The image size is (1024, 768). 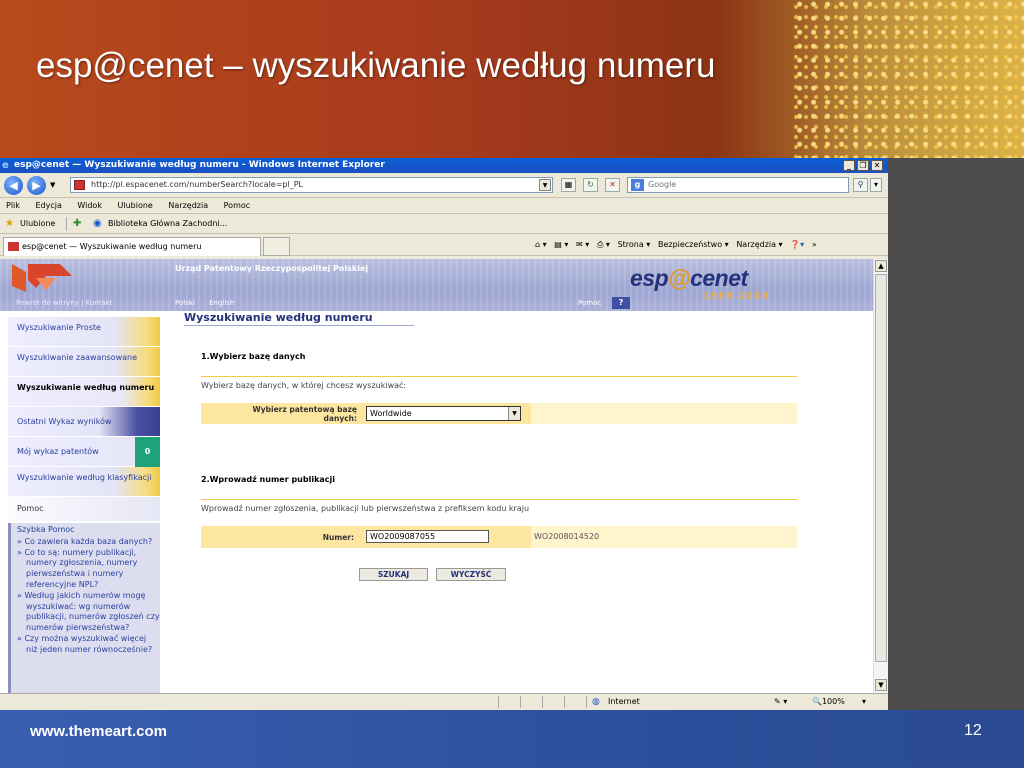 I want to click on question-icon: ?, so click(x=621, y=303).